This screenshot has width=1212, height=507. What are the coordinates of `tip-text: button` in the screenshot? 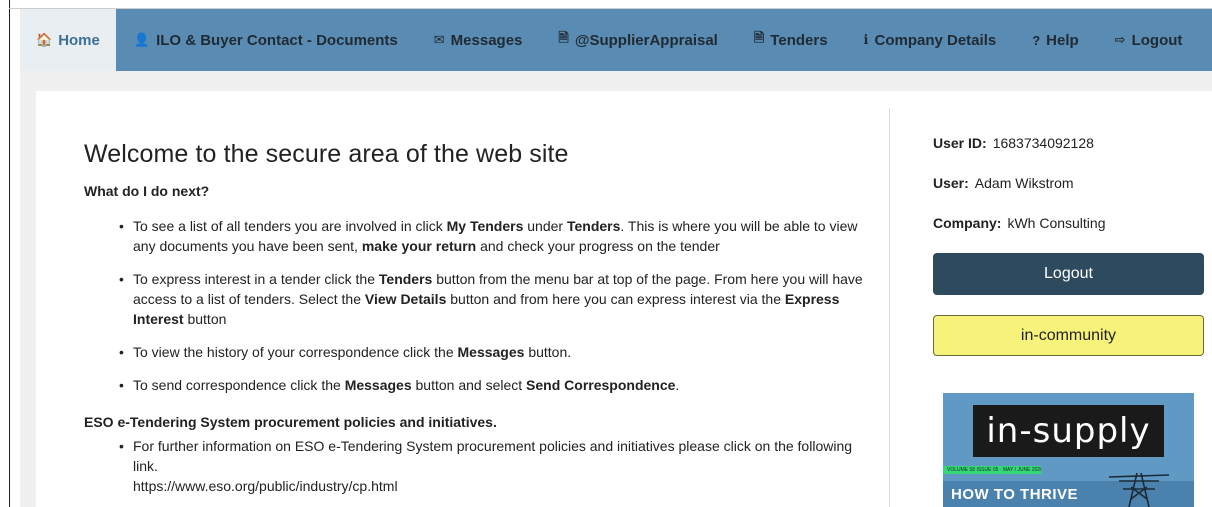 It's located at (205, 319).